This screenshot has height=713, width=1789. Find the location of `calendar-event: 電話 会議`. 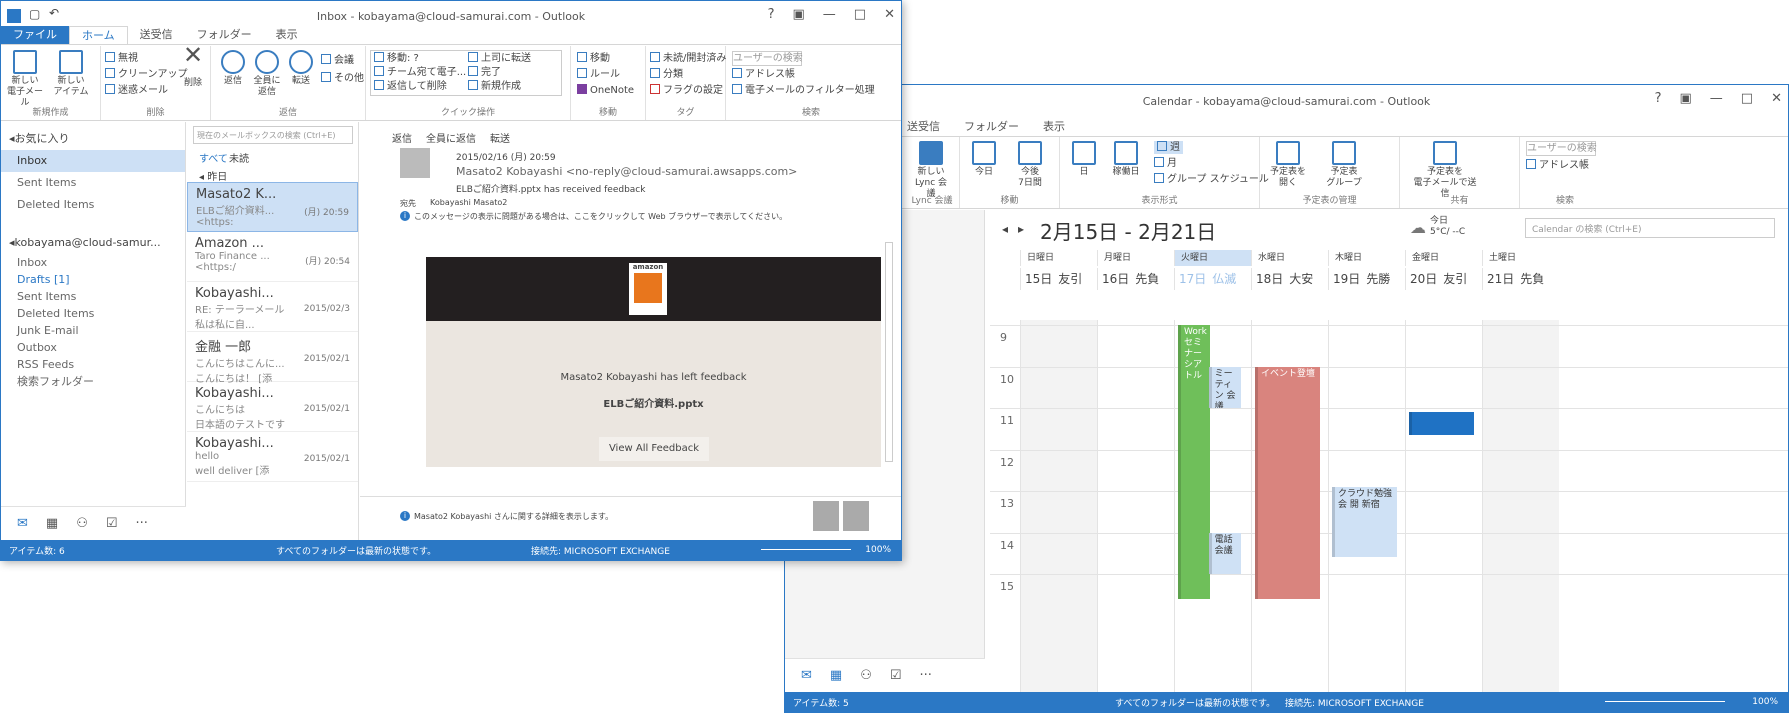

calendar-event: 電話 会議 is located at coordinates (1224, 553).